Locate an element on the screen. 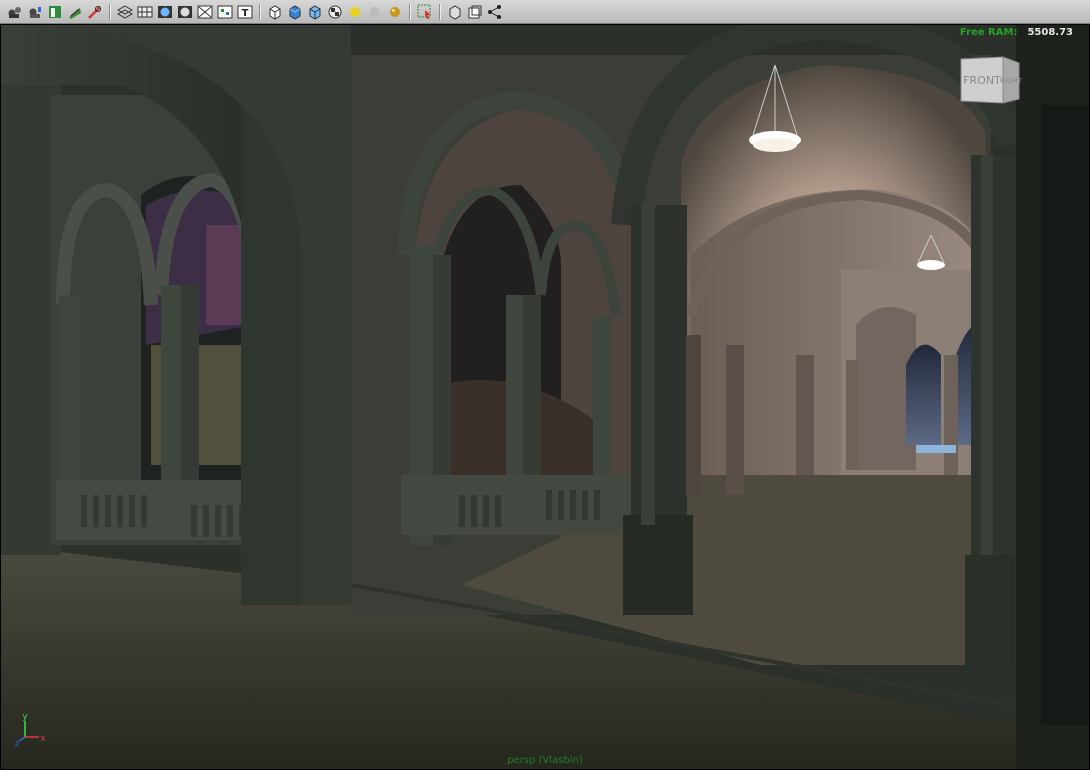 The image size is (1090, 770). cube-smooth-icon is located at coordinates (315, 12).